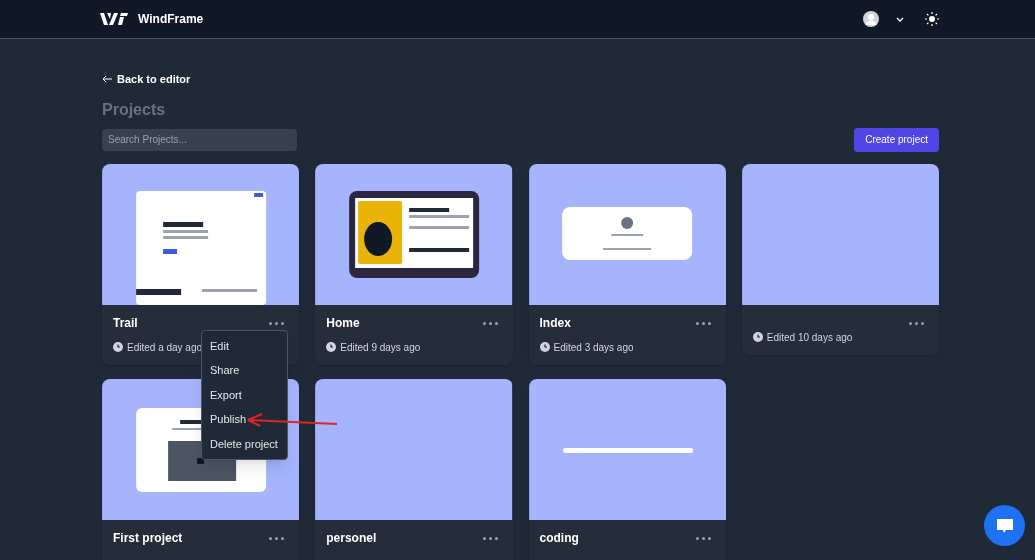 This screenshot has width=1035, height=560. What do you see at coordinates (559, 538) in the screenshot?
I see `project-name: coding` at bounding box center [559, 538].